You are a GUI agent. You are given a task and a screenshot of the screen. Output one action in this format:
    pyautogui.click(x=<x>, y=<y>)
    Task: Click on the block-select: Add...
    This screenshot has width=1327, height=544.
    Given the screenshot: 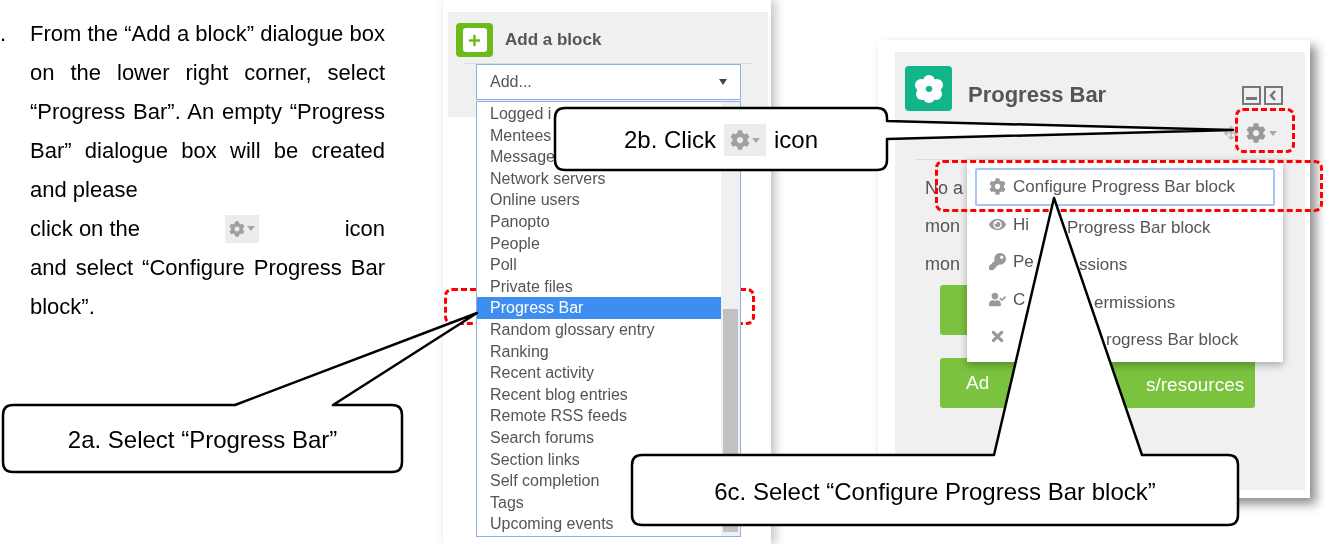 What is the action you would take?
    pyautogui.click(x=608, y=82)
    